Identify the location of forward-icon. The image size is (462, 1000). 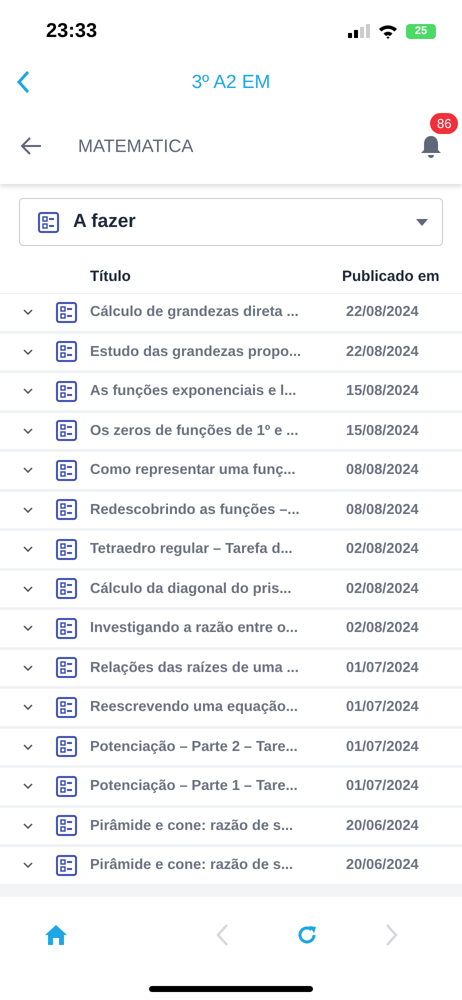
(392, 934).